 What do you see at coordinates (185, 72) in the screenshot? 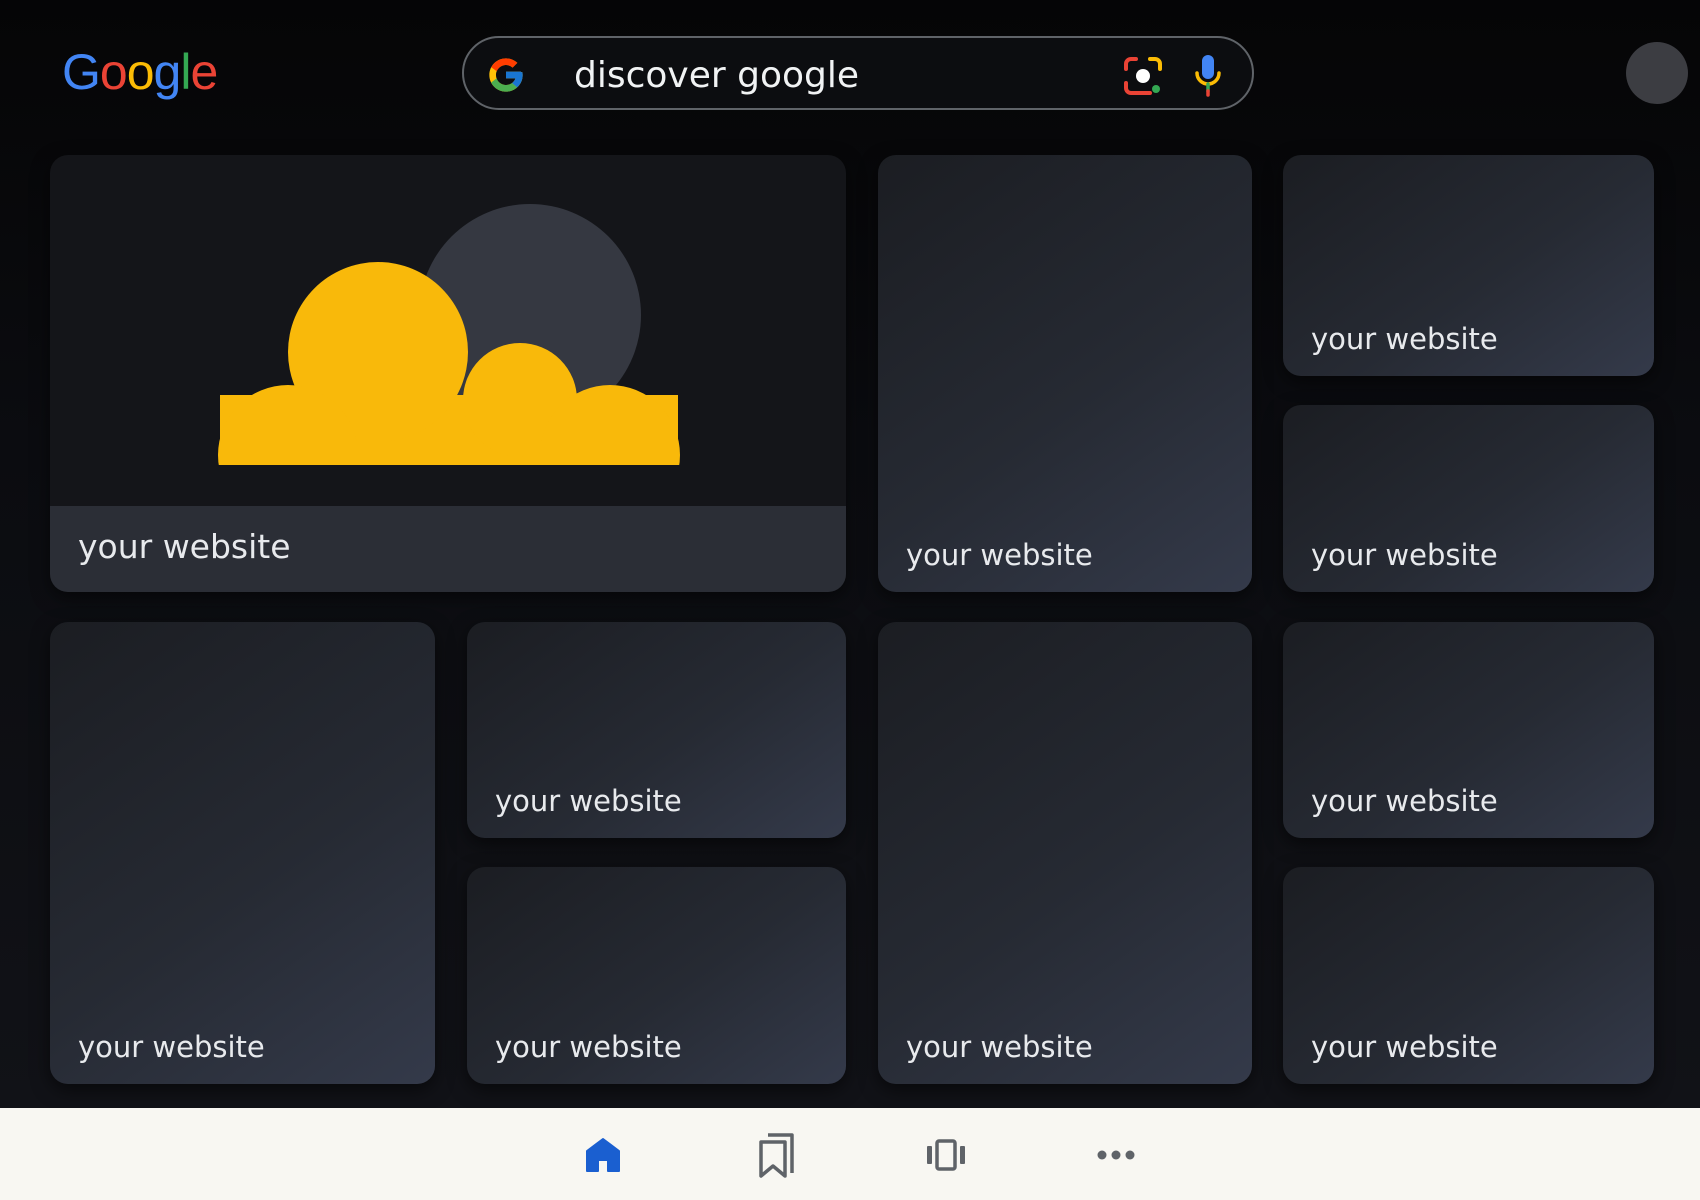
I see `logo-letter: l` at bounding box center [185, 72].